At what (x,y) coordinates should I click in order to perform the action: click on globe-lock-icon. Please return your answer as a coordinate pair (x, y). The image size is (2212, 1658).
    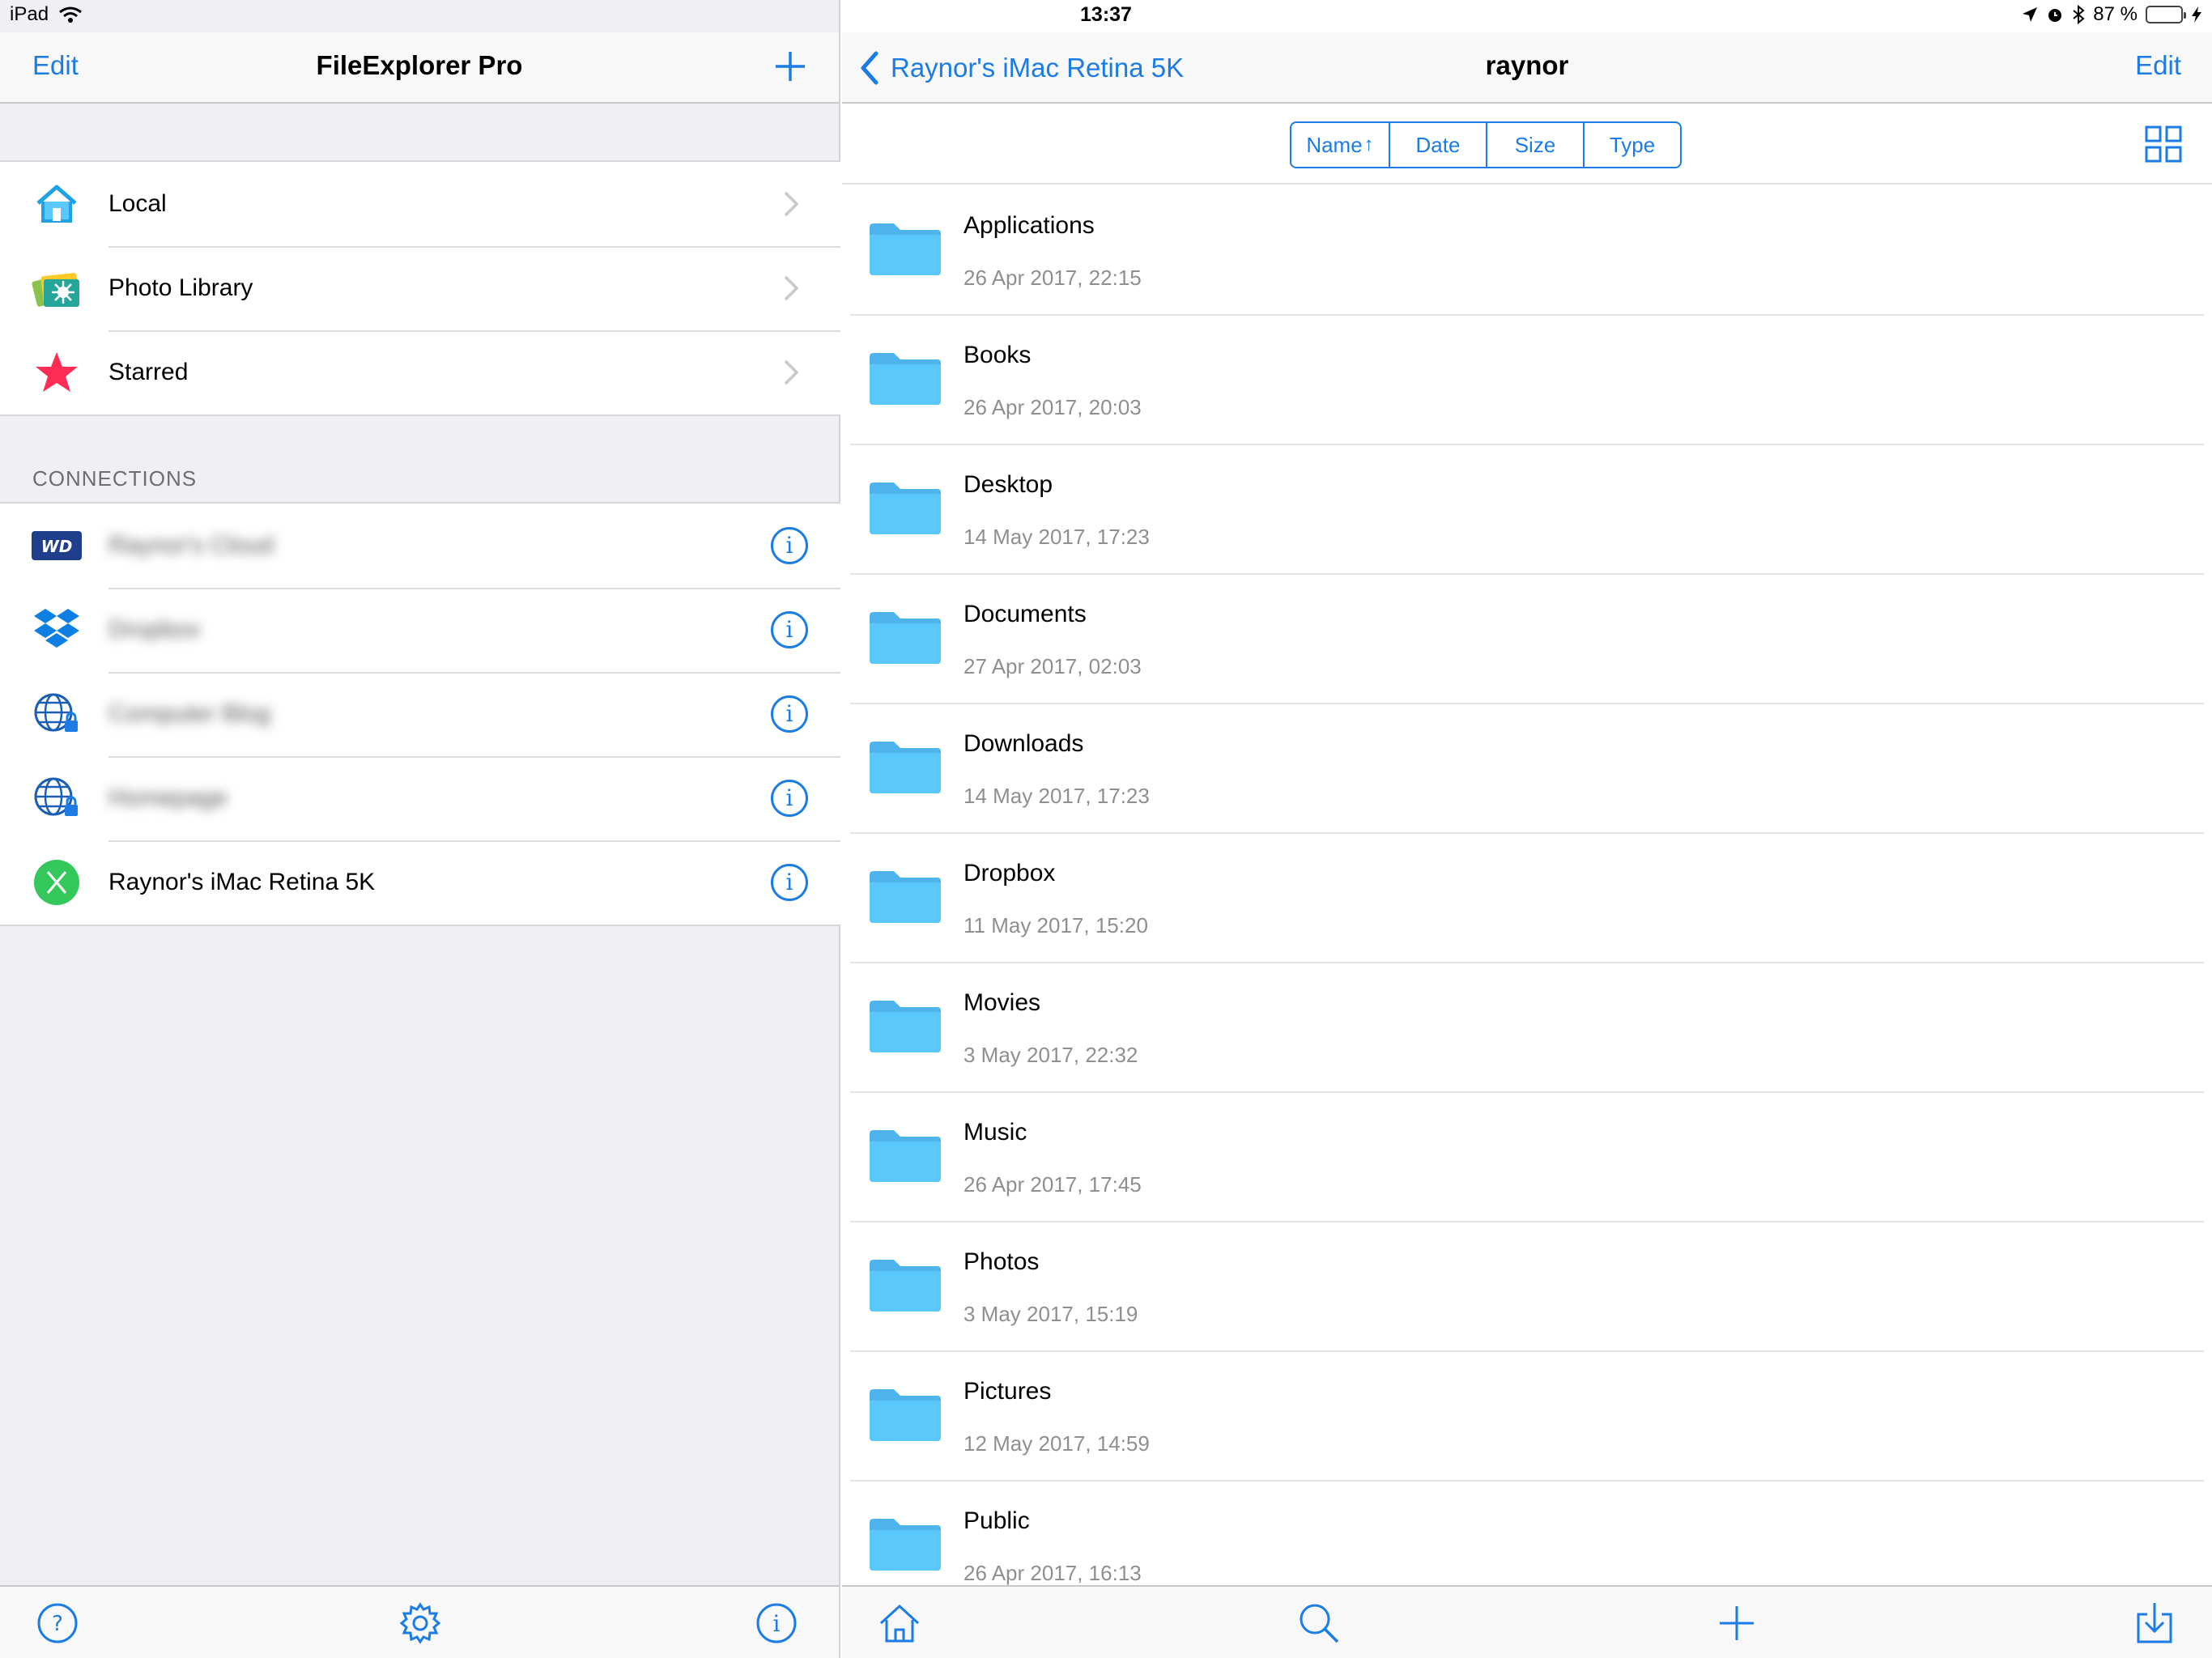
    Looking at the image, I should click on (57, 798).